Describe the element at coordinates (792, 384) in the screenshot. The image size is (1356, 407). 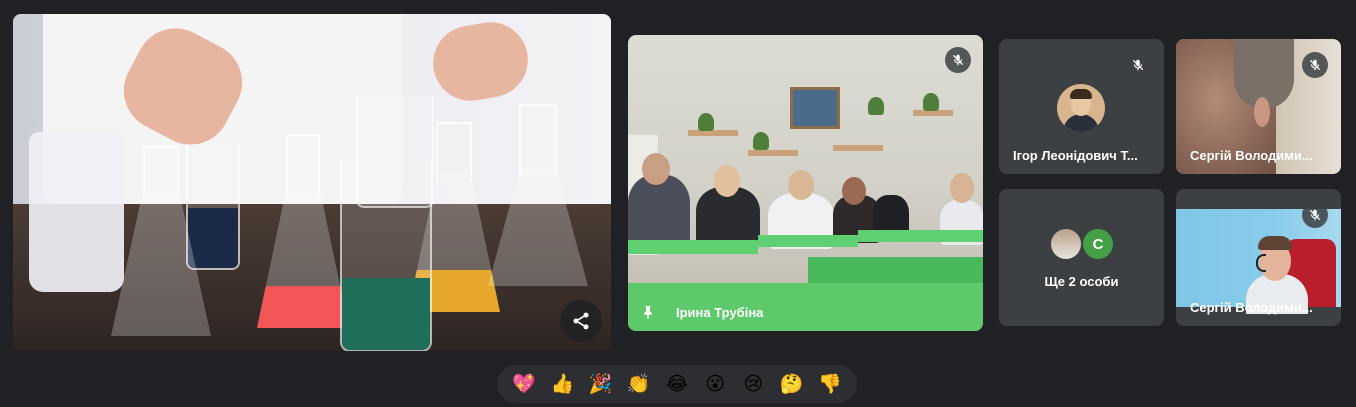
I see `reaction-thinking: 🤔` at that location.